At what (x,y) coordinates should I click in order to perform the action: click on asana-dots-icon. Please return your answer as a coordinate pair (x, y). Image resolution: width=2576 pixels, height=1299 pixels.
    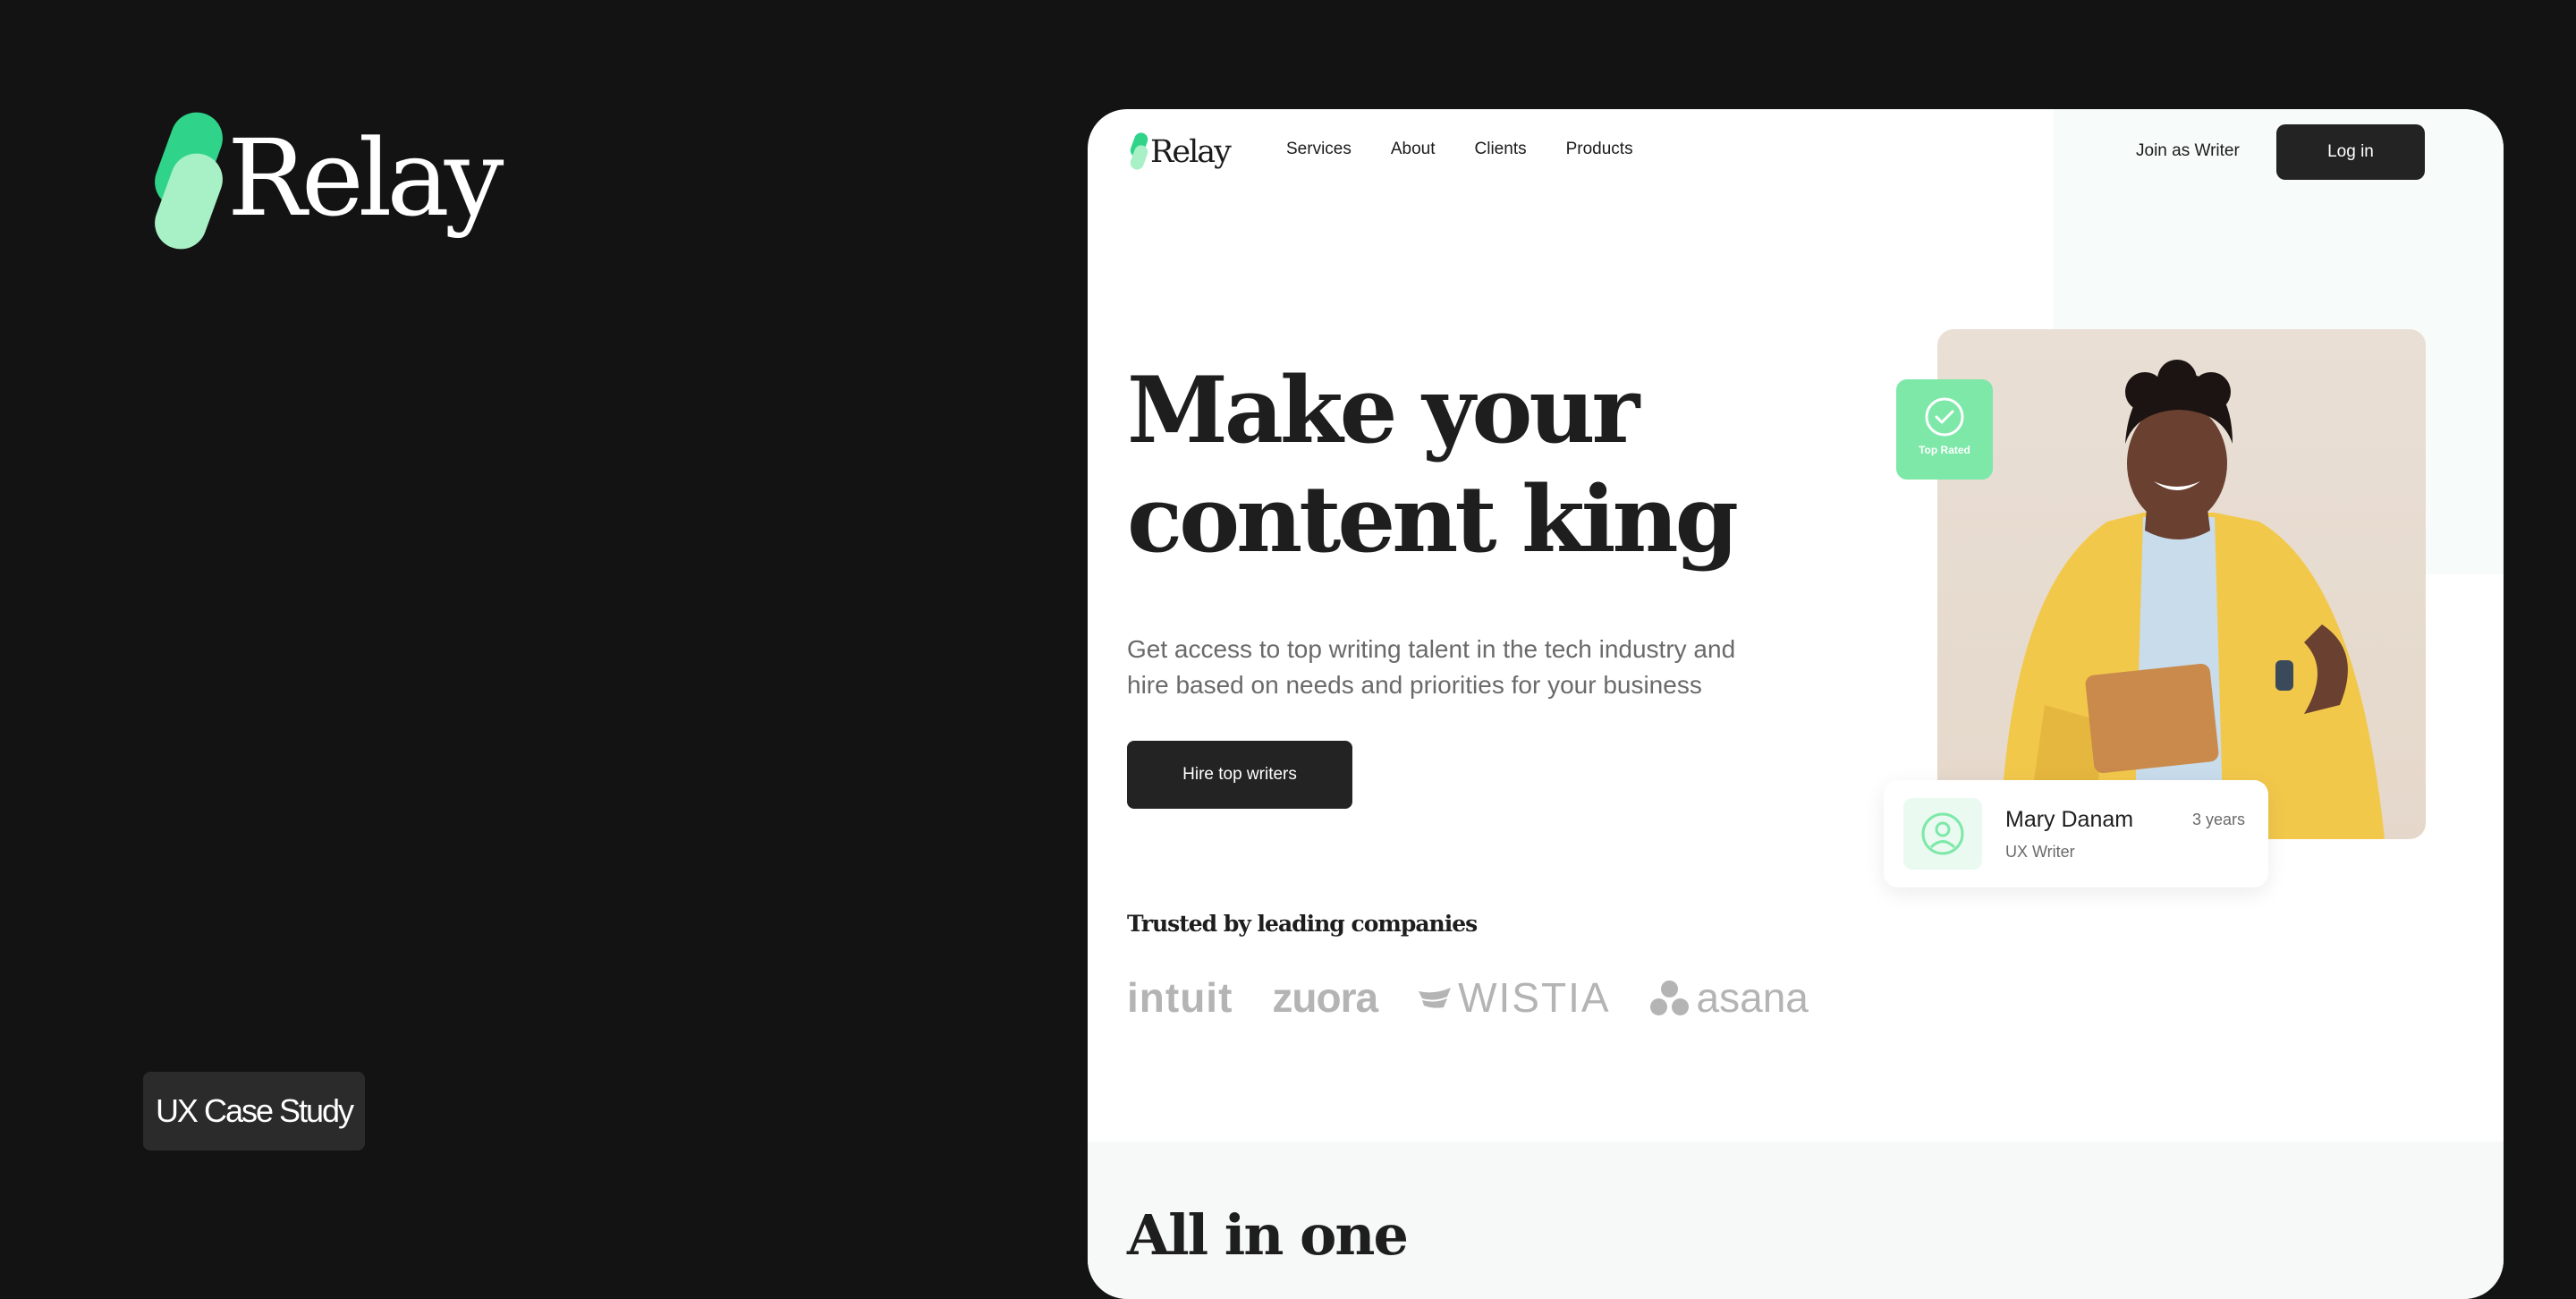
    Looking at the image, I should click on (1669, 997).